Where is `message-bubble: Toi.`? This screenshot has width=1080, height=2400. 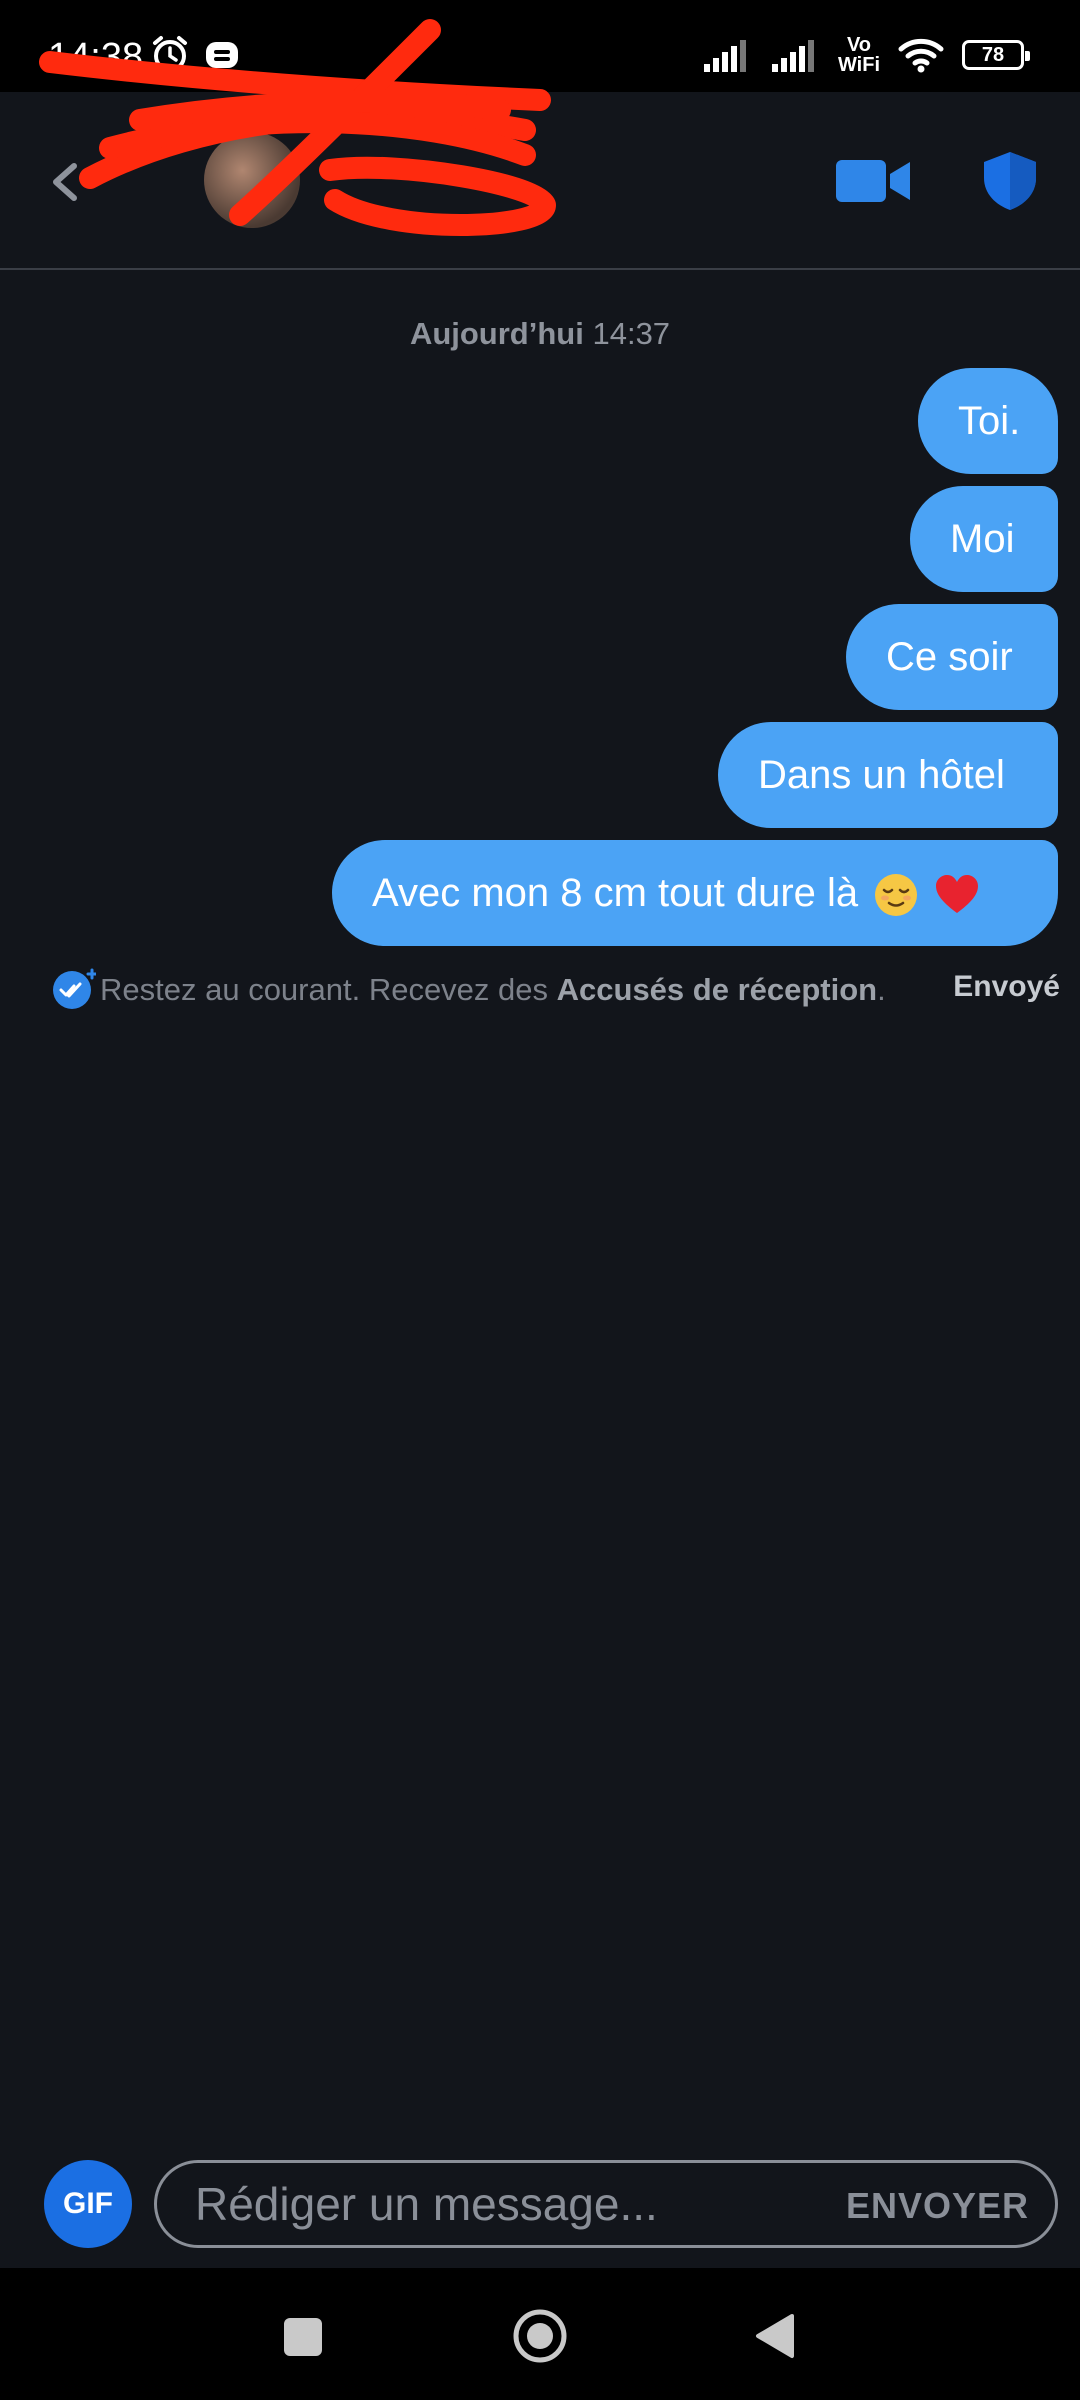
message-bubble: Toi. is located at coordinates (988, 421).